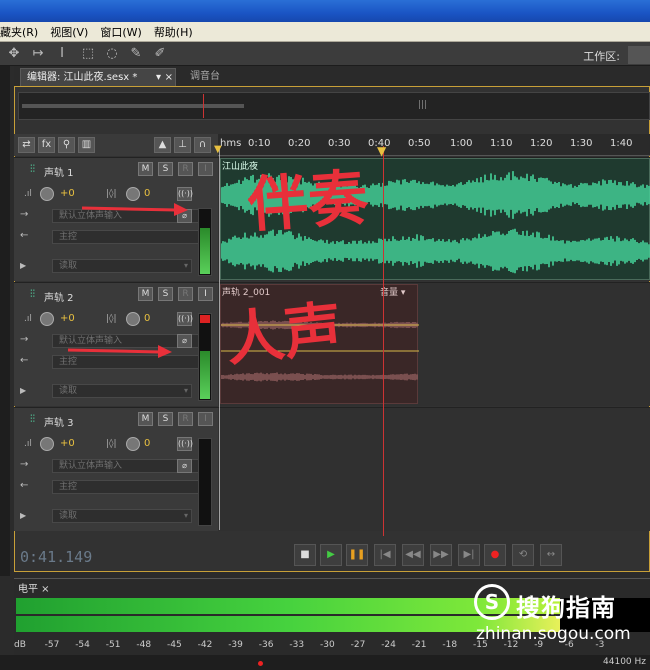 This screenshot has height=670, width=650. What do you see at coordinates (19, 32) in the screenshot?
I see `menu-favorites: 藏夹(R)` at bounding box center [19, 32].